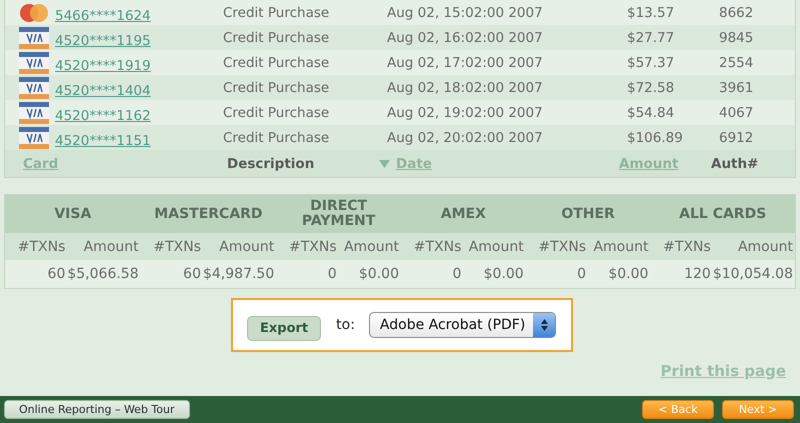 The width and height of the screenshot is (800, 423). Describe the element at coordinates (208, 214) in the screenshot. I see `card-type-header: MASTERCARD` at that location.